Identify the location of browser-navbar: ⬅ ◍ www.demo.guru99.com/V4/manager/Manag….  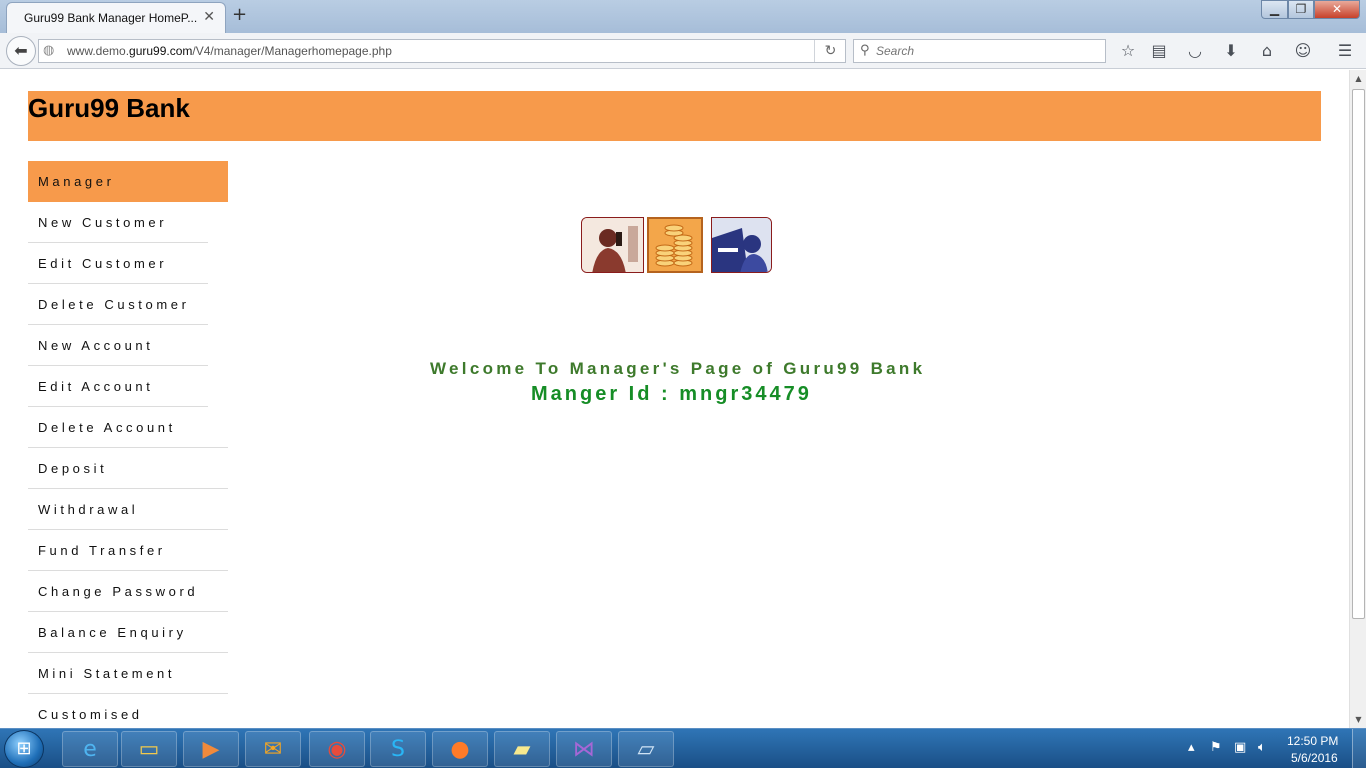
(683, 51).